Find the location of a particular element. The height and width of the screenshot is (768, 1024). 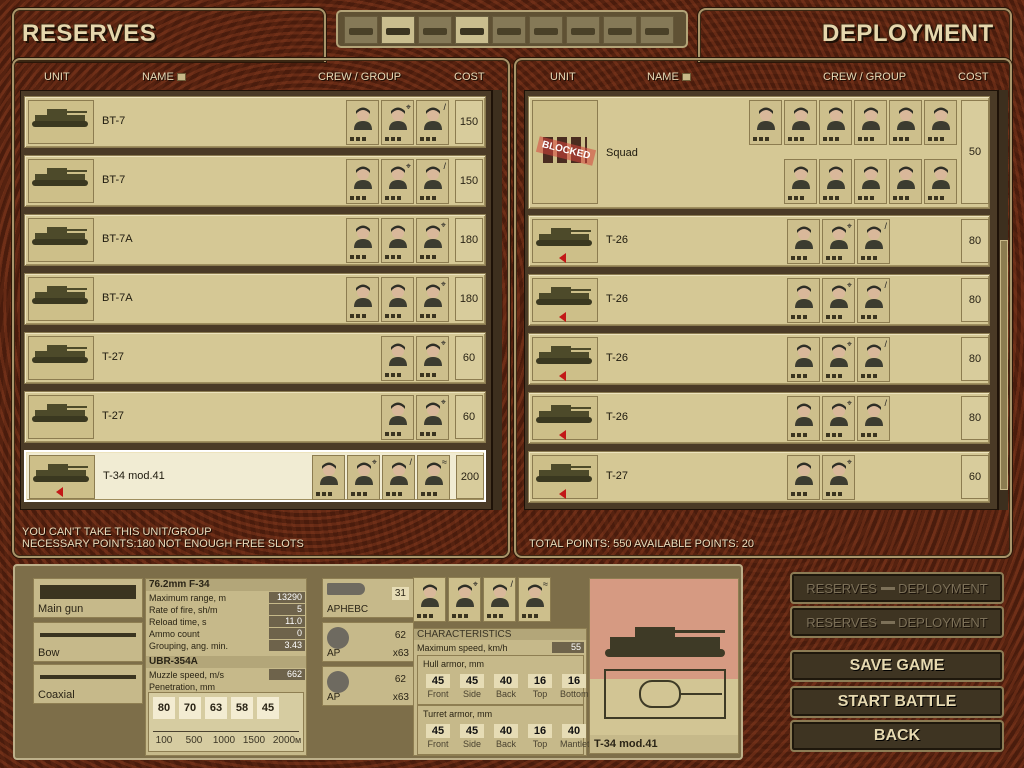

bow-slot: Bow is located at coordinates (88, 642).